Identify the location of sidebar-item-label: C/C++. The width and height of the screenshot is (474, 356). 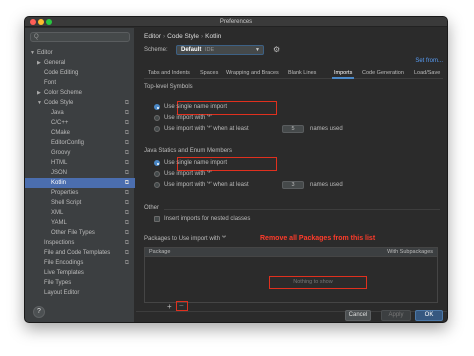
(60, 123).